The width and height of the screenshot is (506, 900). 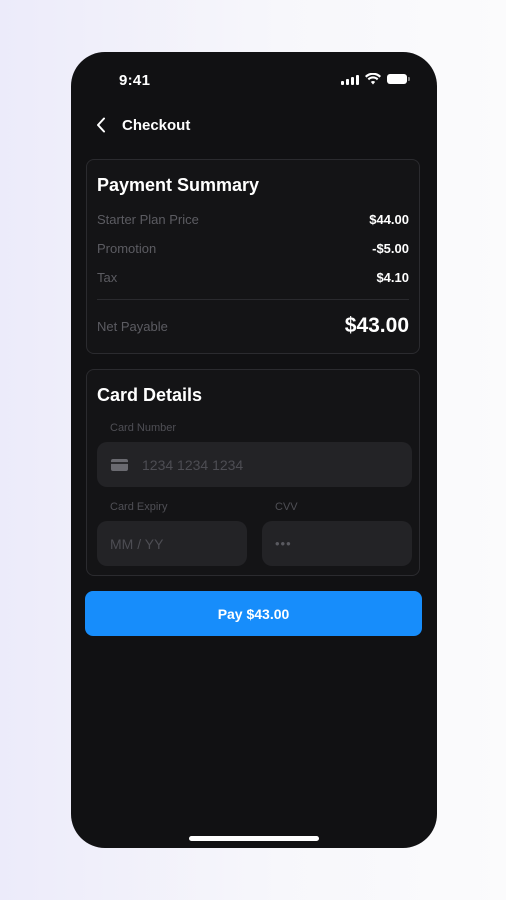 I want to click on summary-row-label: Tax, so click(x=107, y=277).